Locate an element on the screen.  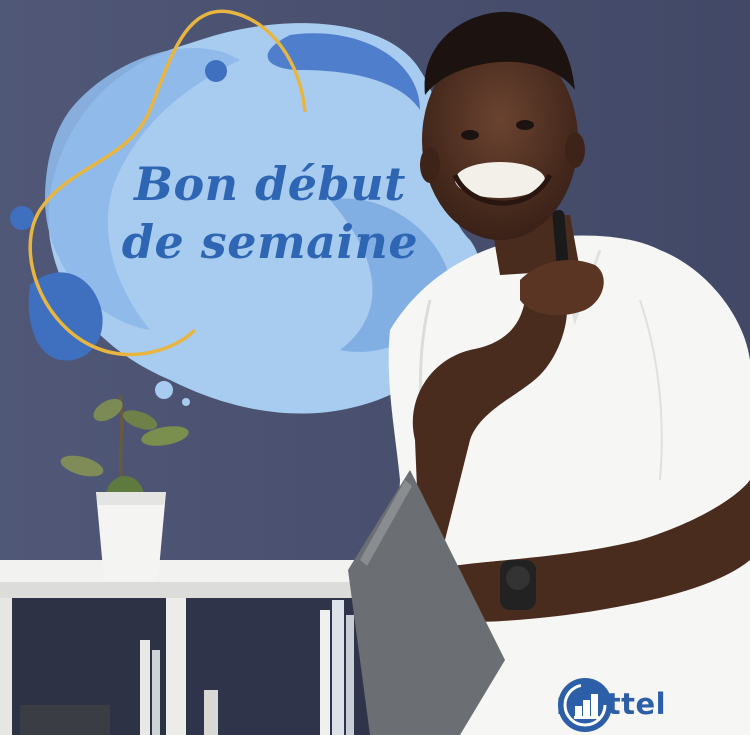
brand-logo: mattel is located at coordinates (611, 704).